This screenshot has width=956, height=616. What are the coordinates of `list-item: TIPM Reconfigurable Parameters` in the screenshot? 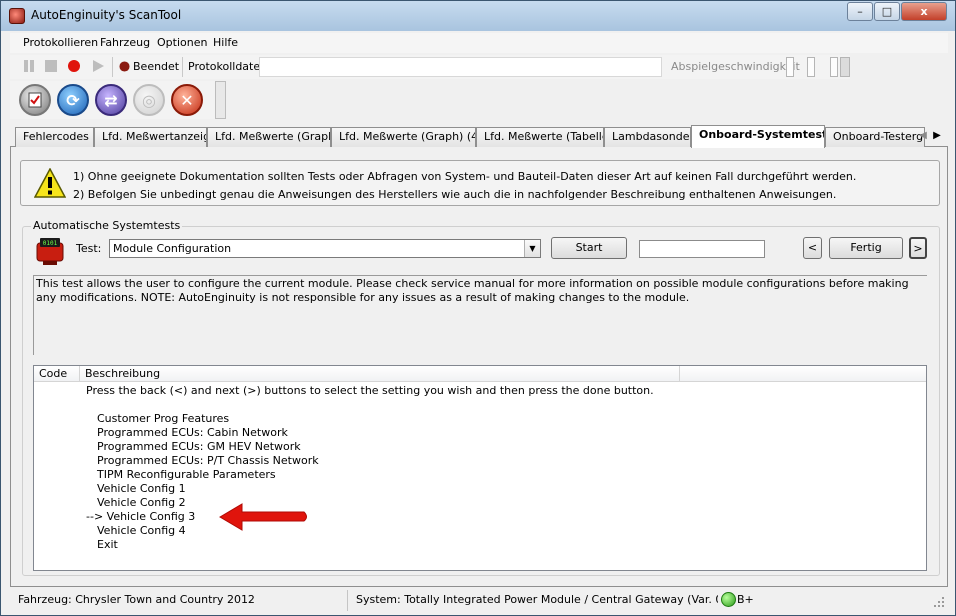 It's located at (186, 474).